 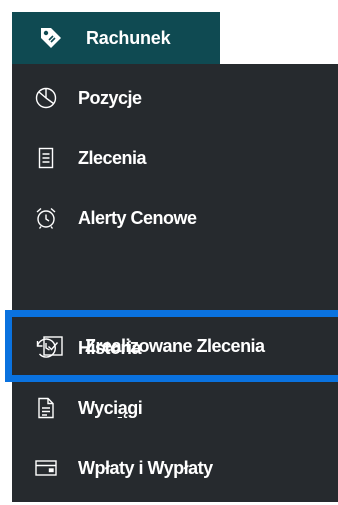 What do you see at coordinates (145, 467) in the screenshot?
I see `sidebar-item-label: Wpłaty i Wypłaty` at bounding box center [145, 467].